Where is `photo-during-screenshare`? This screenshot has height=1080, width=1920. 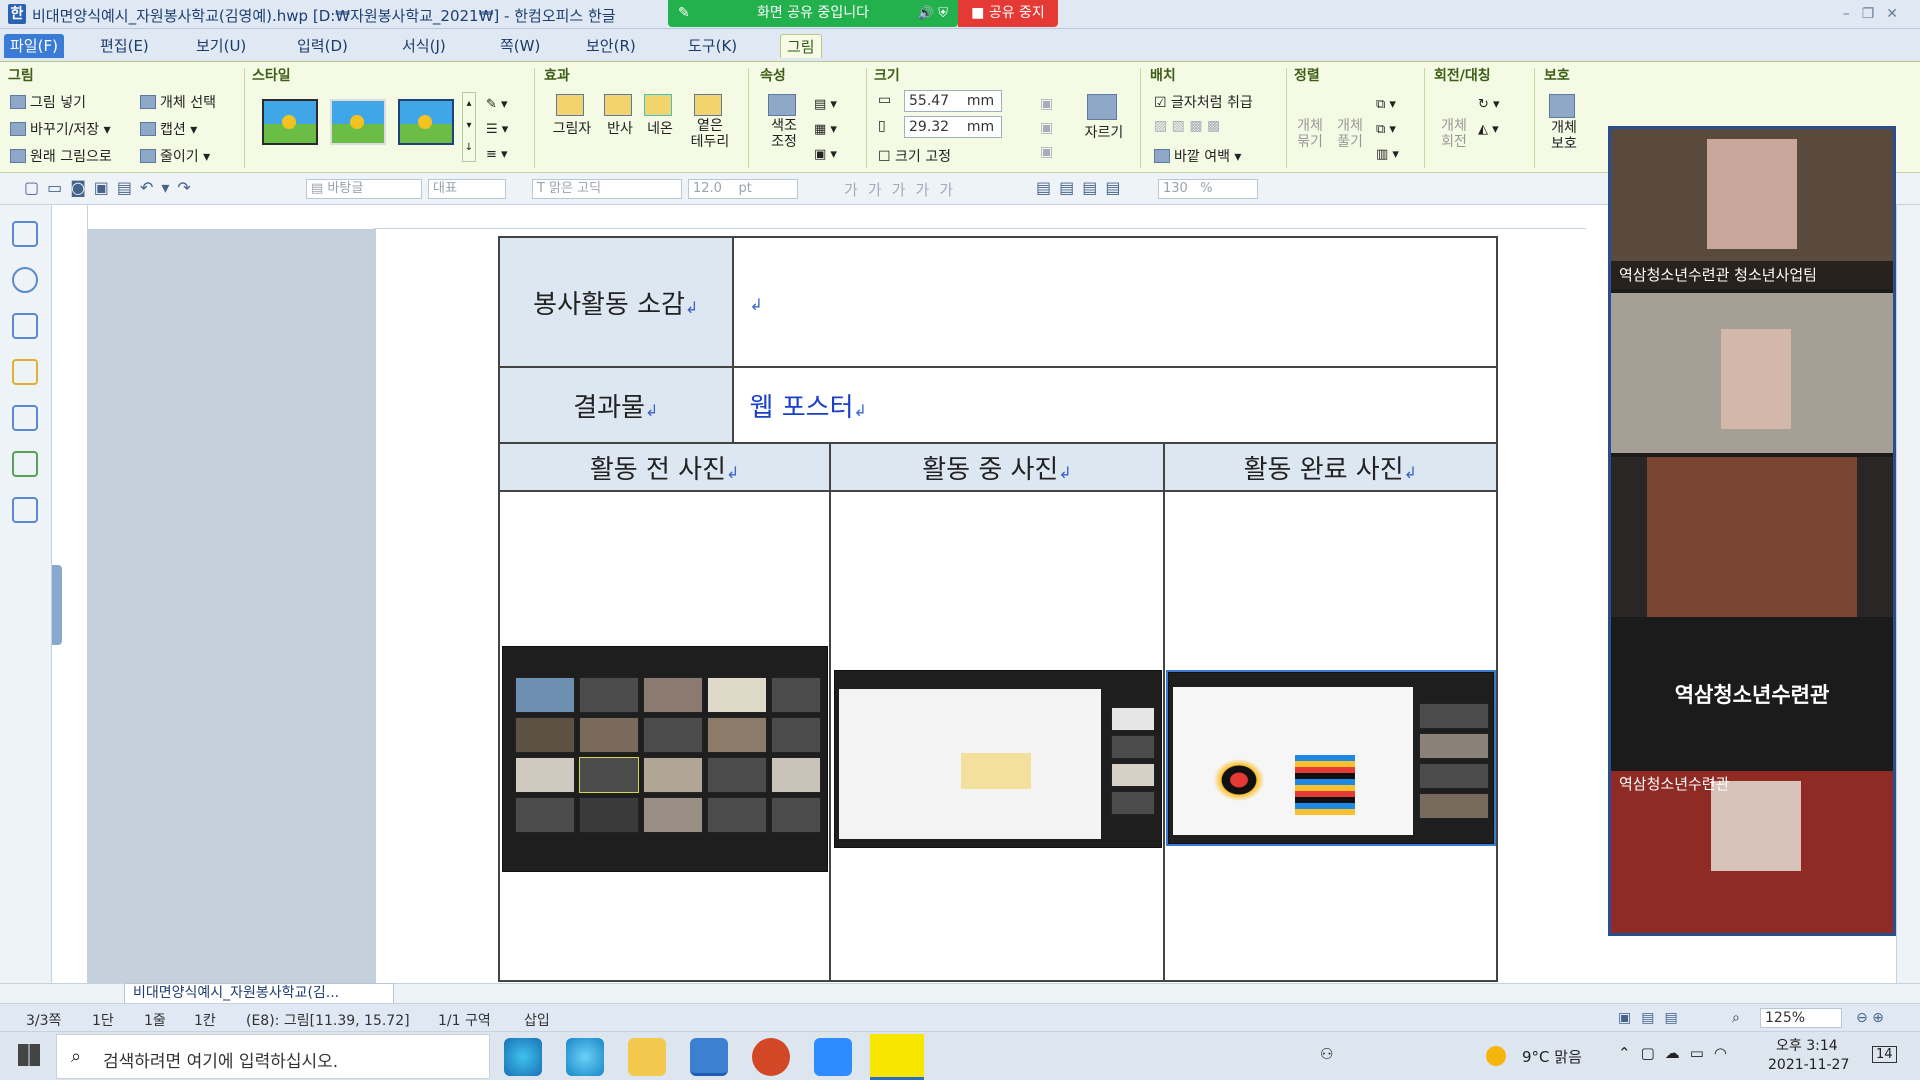 photo-during-screenshare is located at coordinates (998, 759).